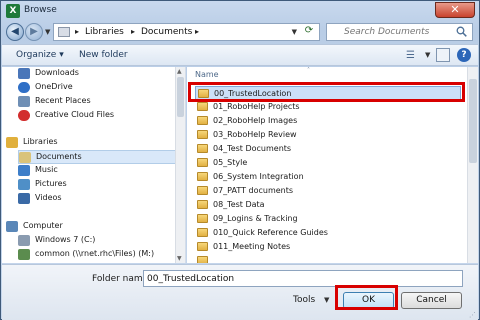 The width and height of the screenshot is (480, 320). I want to click on folder-name: 03_RoboHelp Review, so click(255, 134).